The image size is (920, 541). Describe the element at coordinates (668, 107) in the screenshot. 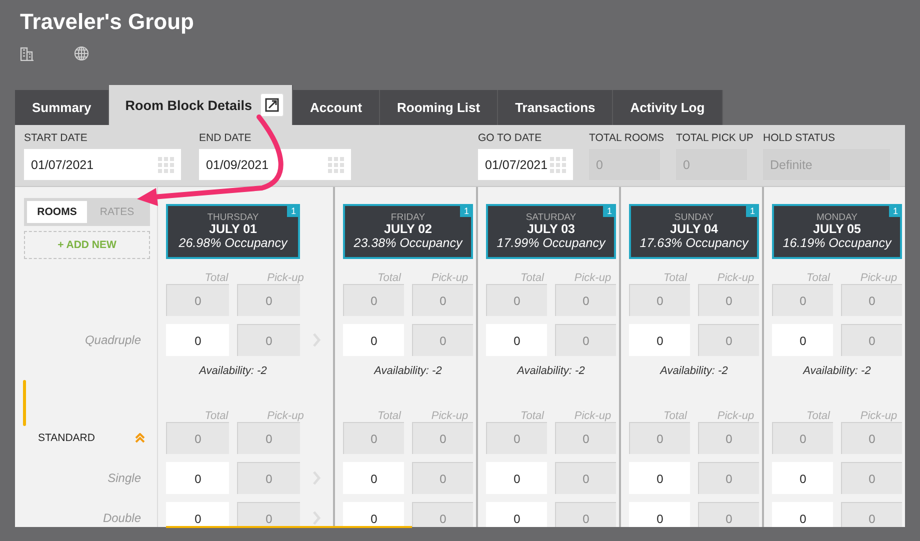

I see `tab: Activity Log` at that location.